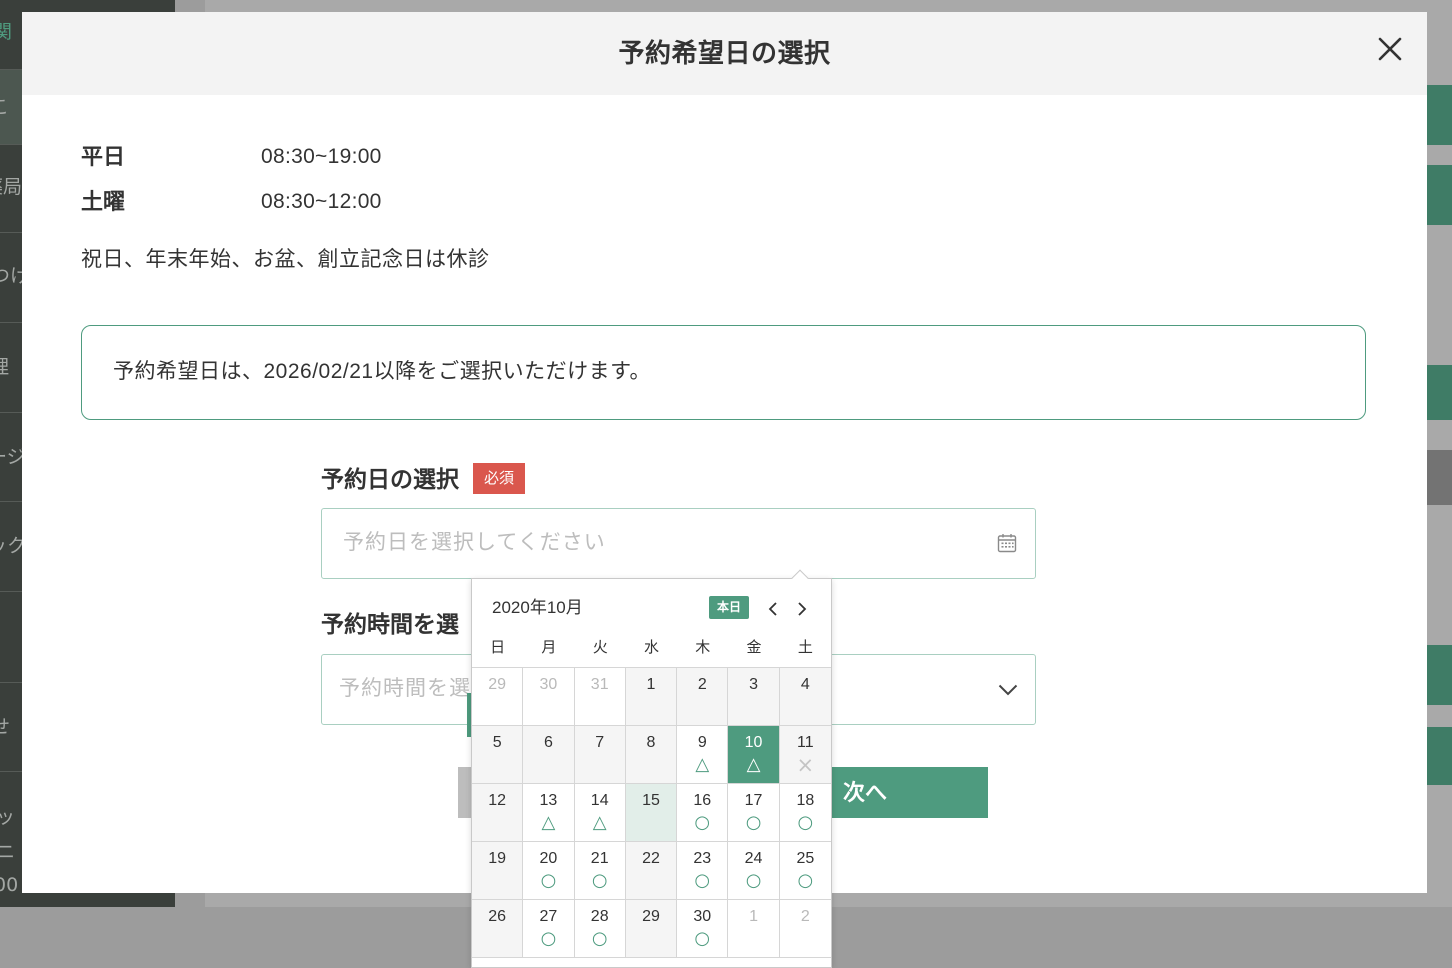 This screenshot has width=1452, height=968. What do you see at coordinates (678, 543) in the screenshot?
I see `date-input: 予約日を選択してください` at bounding box center [678, 543].